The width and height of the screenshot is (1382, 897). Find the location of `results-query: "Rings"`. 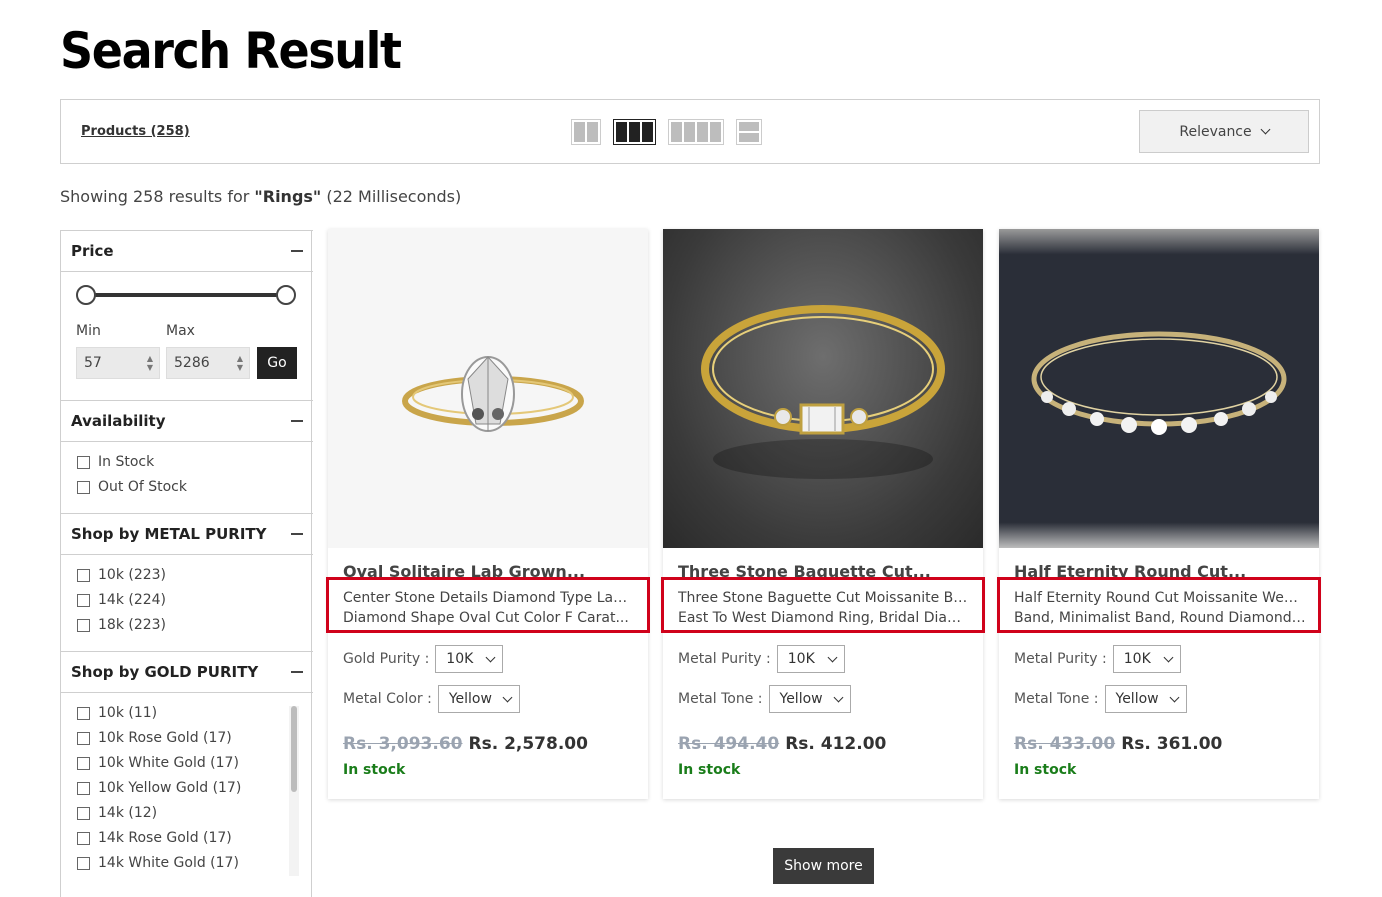

results-query: "Rings" is located at coordinates (288, 196).